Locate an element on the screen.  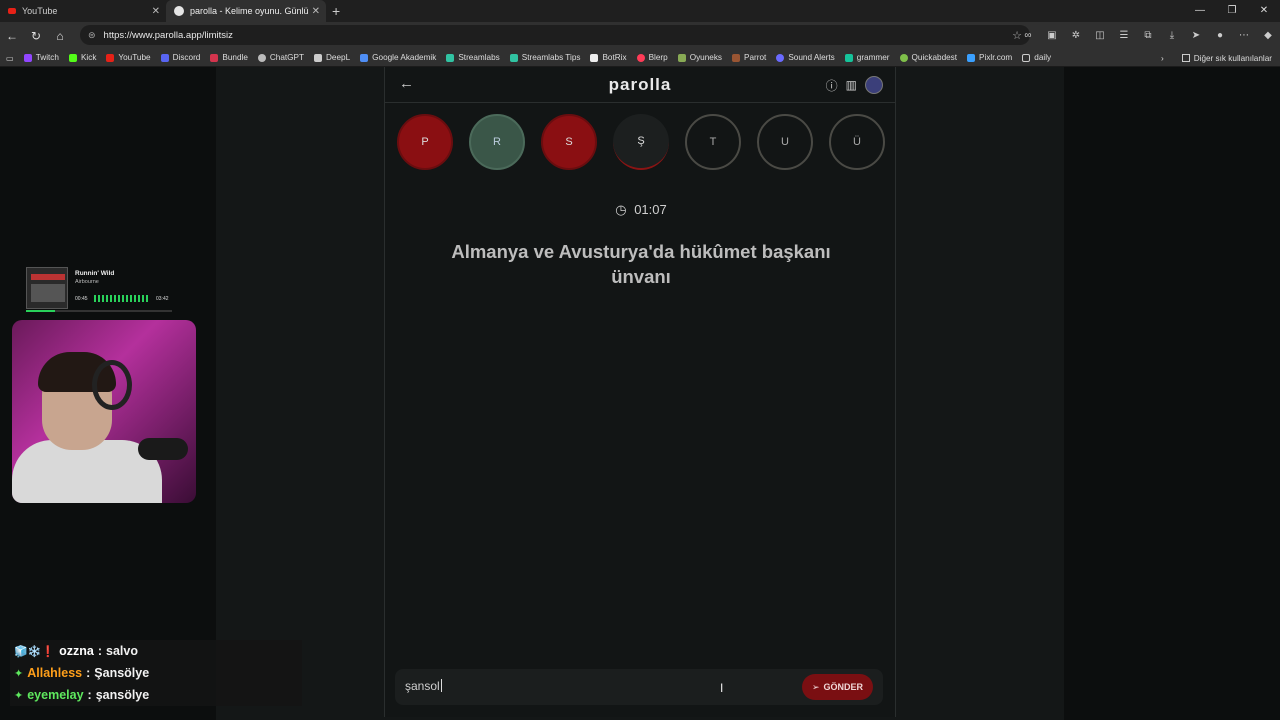
chat-text: salvo is located at coordinates (122, 651).